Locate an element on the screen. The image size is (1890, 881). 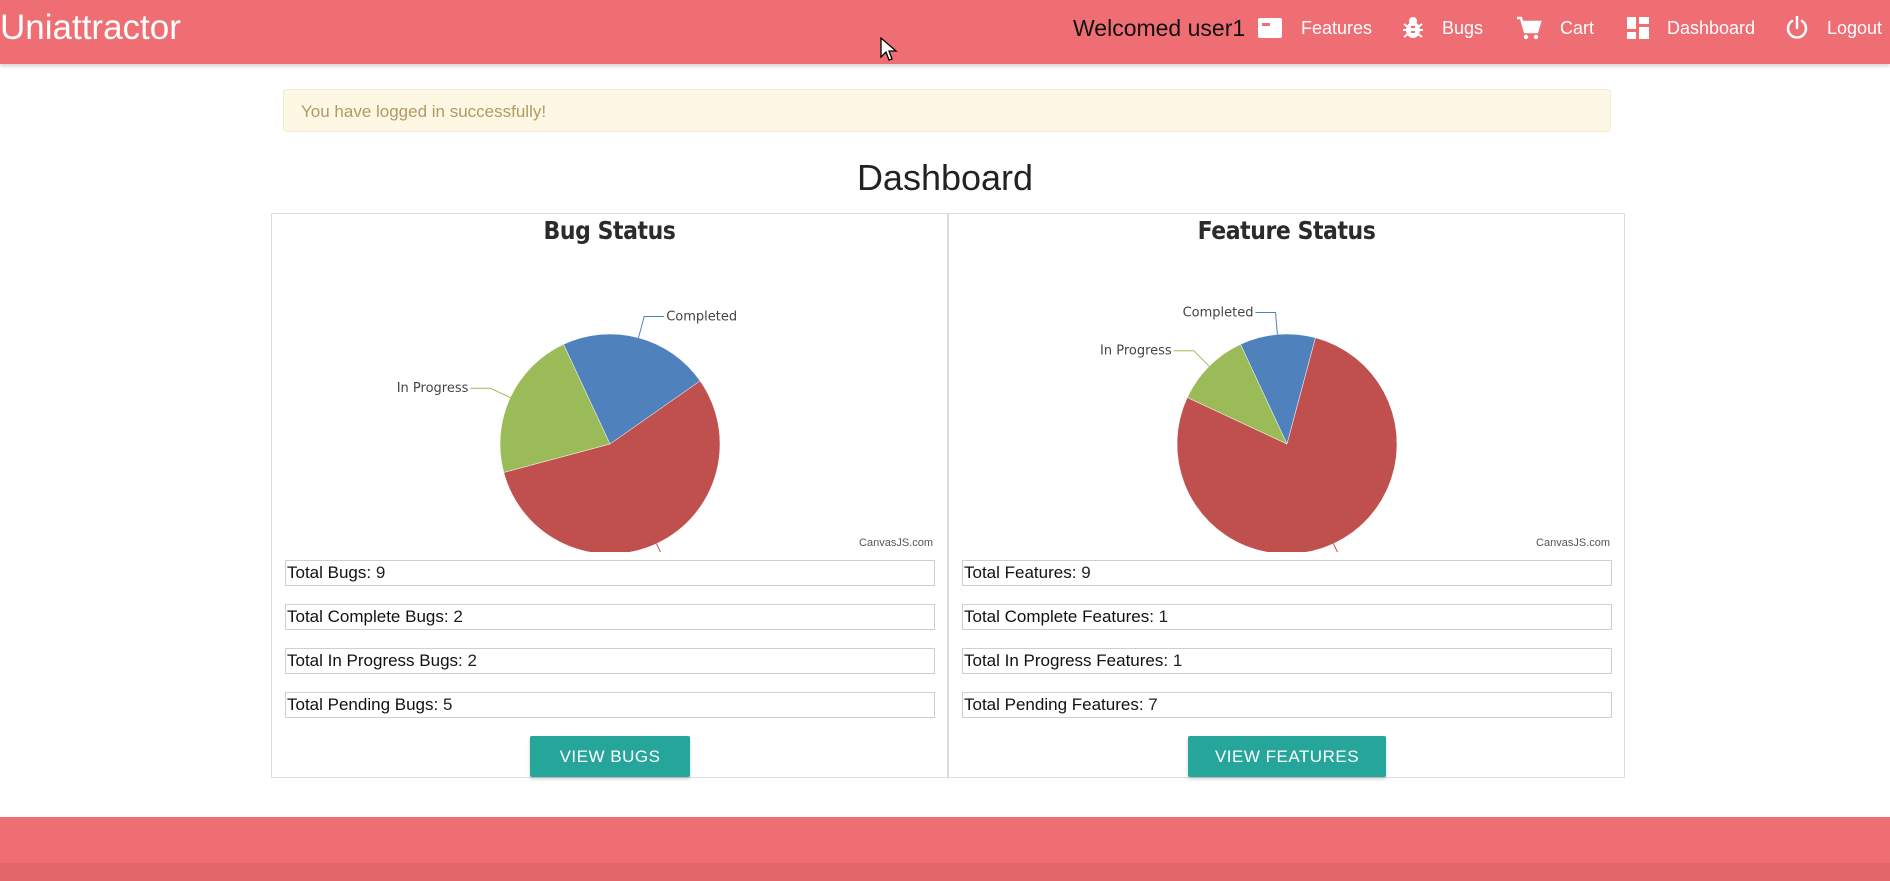
mouse-cursor-icon is located at coordinates (889, 52).